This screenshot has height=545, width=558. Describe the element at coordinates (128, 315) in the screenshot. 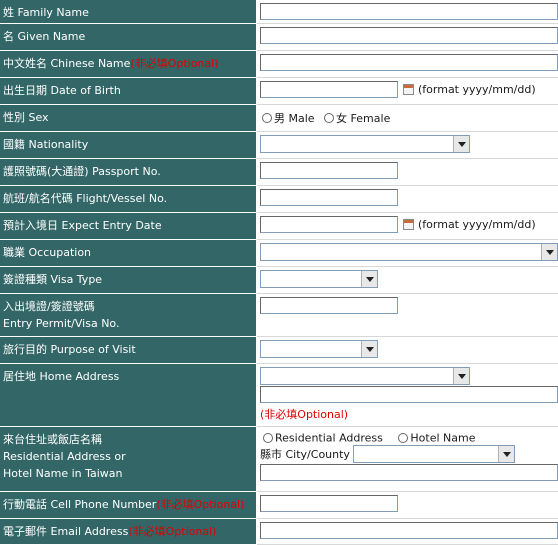

I see `entry-permit-label: 入出境證/簽證號碼 Entry Permit/Visa No.` at that location.